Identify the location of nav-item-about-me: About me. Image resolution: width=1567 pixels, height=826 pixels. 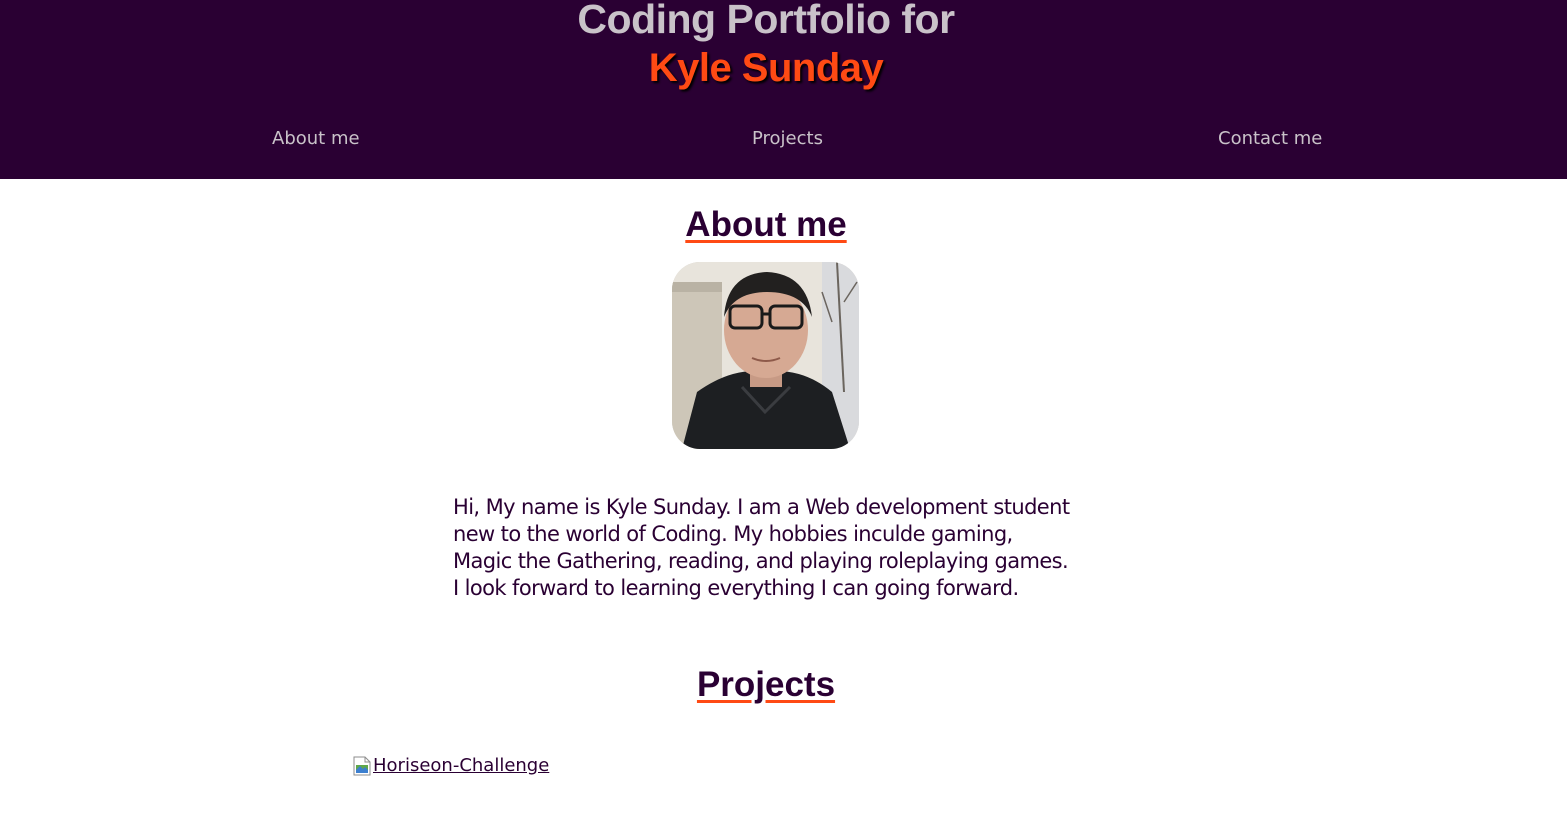
(316, 138).